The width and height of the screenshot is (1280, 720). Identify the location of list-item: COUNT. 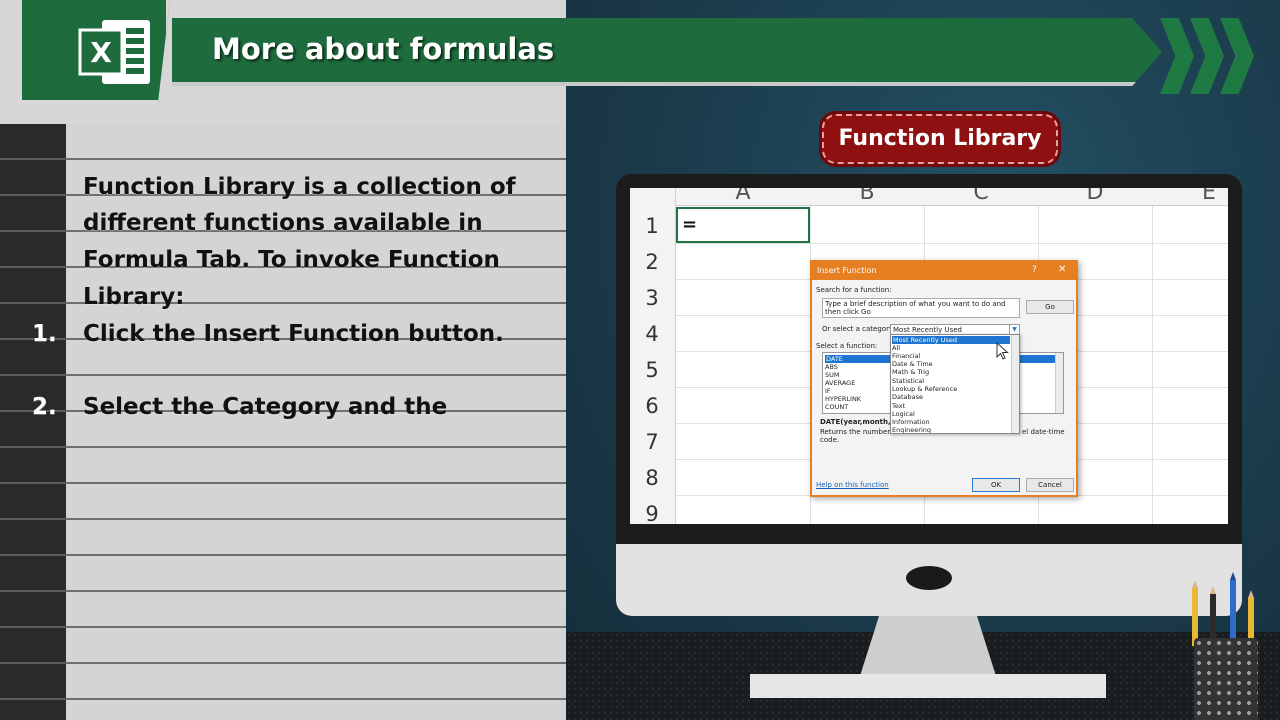
(836, 407).